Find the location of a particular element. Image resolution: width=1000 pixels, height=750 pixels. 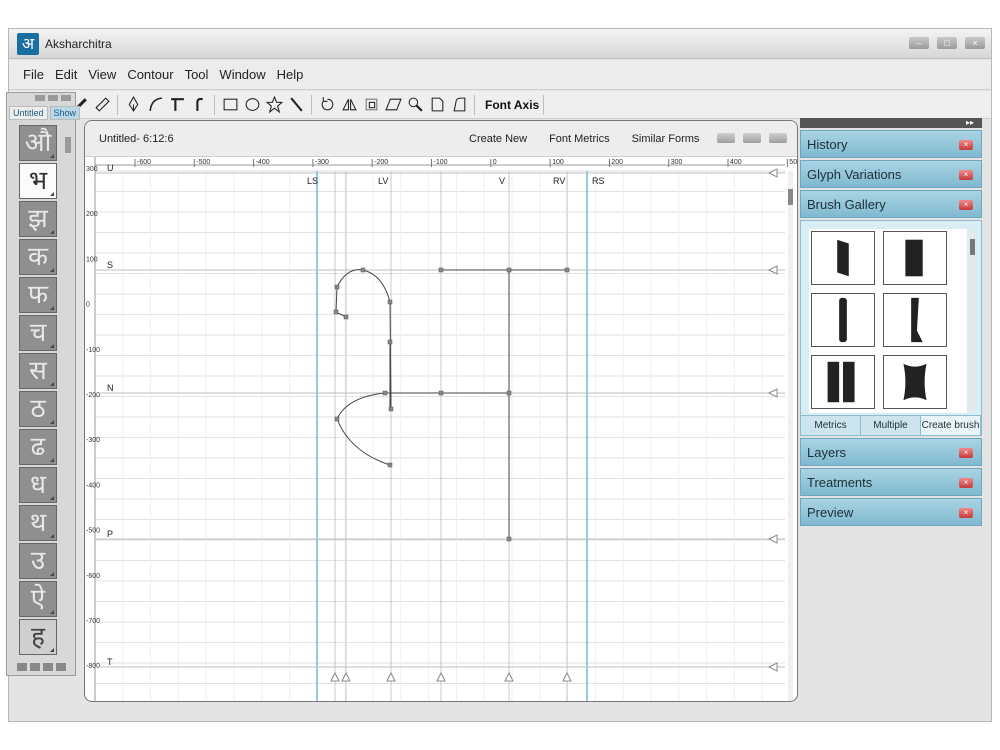

glyph-thumbnail: च is located at coordinates (38, 333).